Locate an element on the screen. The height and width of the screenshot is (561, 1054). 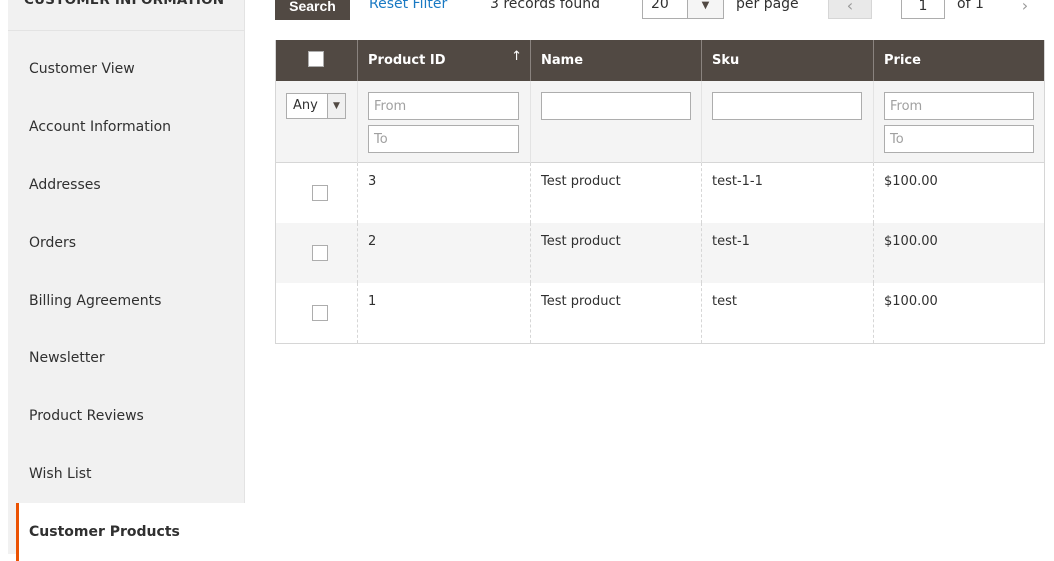
previous-page-button: ‹ is located at coordinates (850, 9).